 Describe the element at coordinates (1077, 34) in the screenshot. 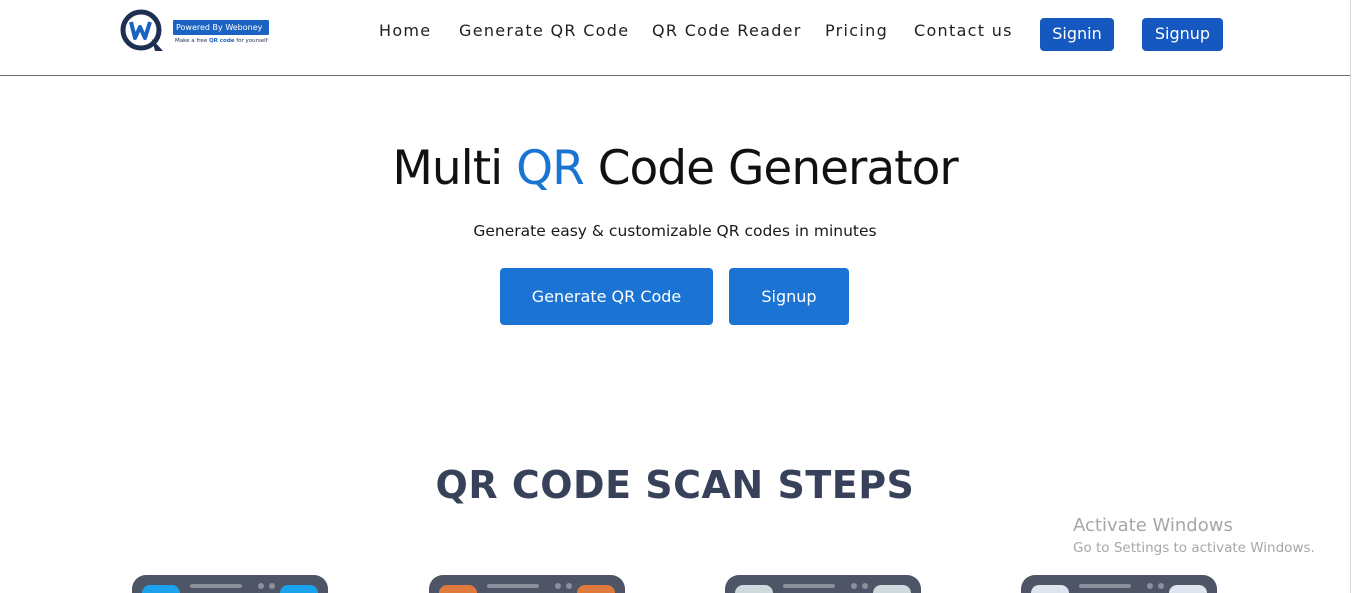

I see `signin-button: Signin` at that location.